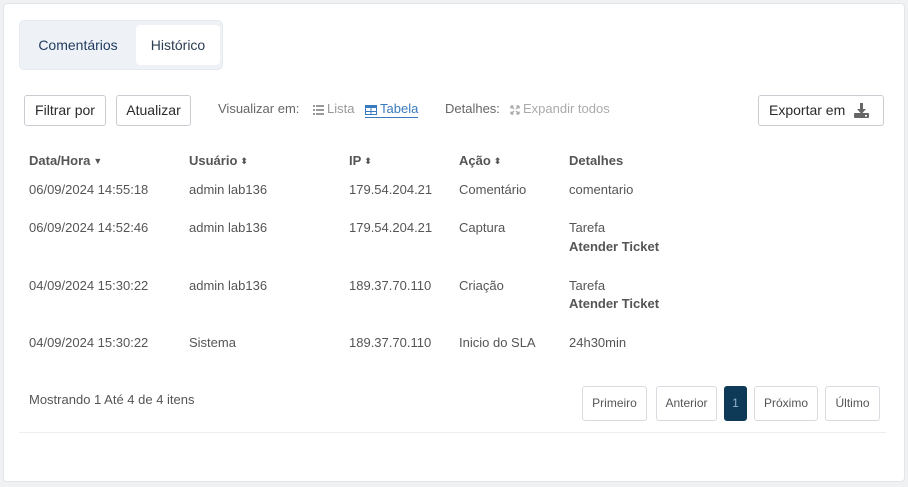 The height and width of the screenshot is (487, 908). I want to click on cell-action: Inicio do SLA, so click(497, 342).